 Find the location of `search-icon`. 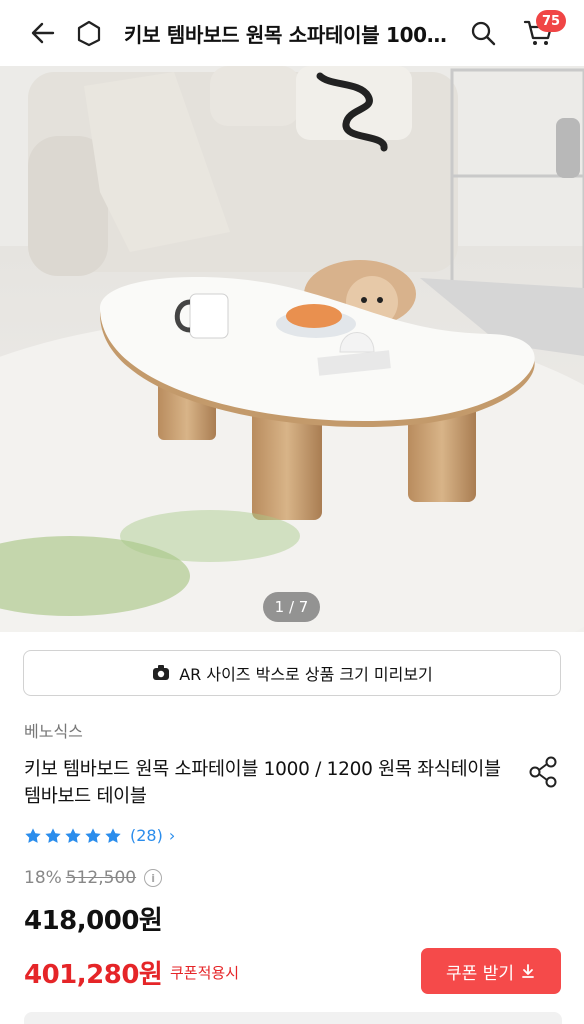

search-icon is located at coordinates (483, 33).